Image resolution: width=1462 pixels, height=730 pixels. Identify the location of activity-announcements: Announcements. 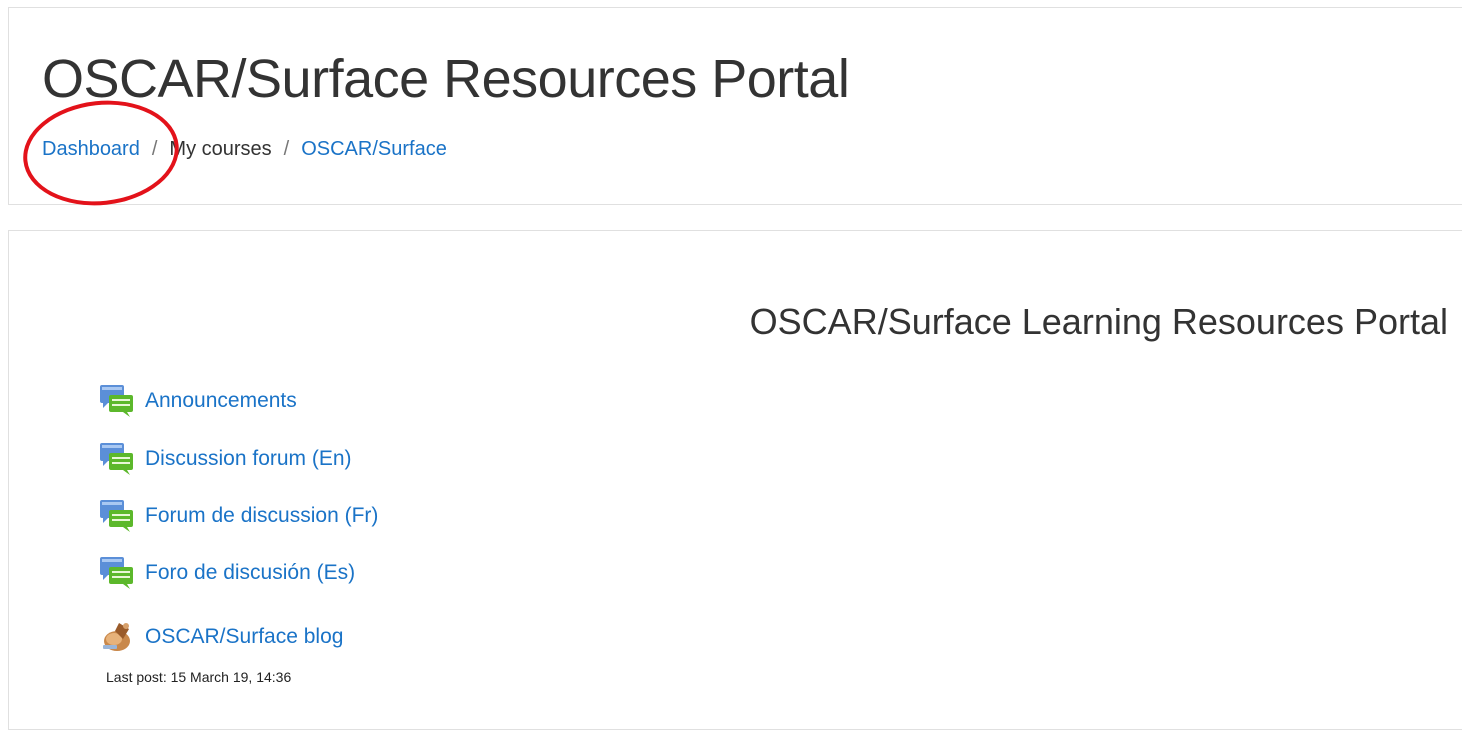
(197, 401).